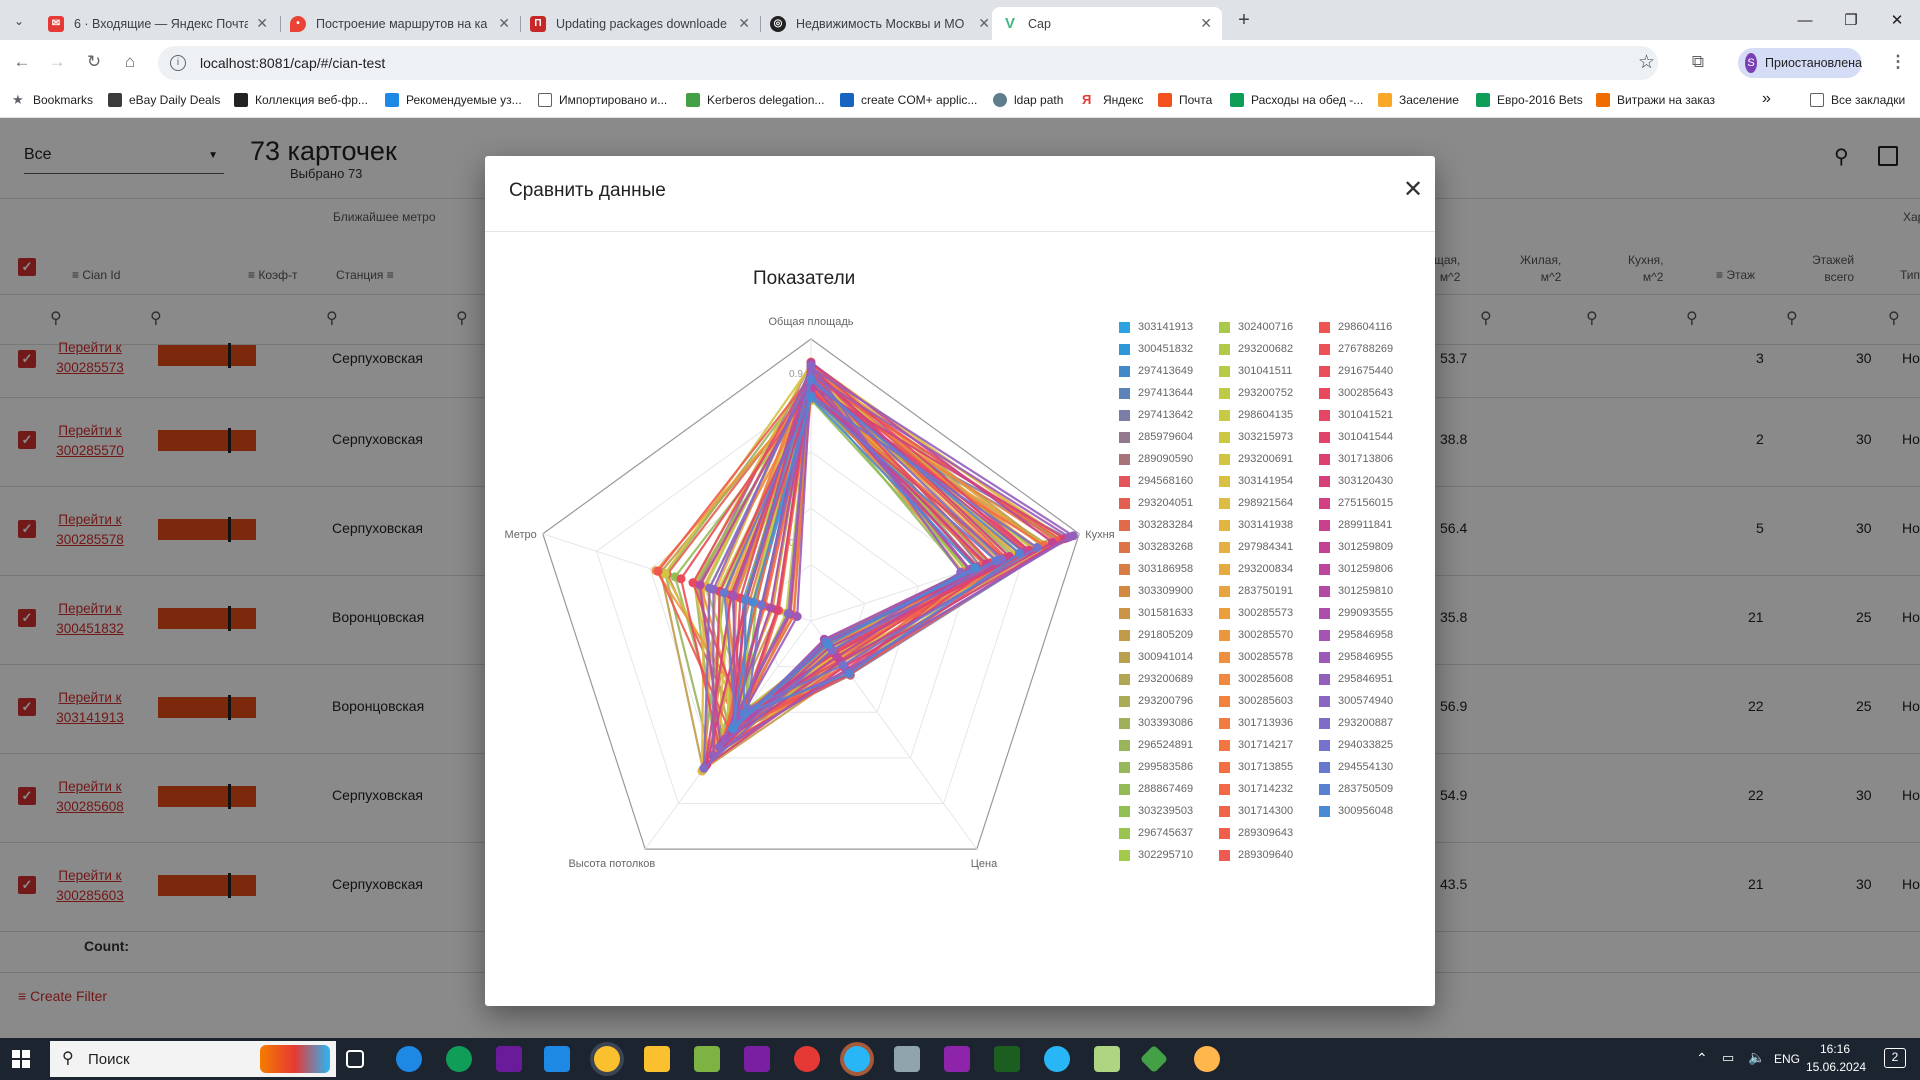 The width and height of the screenshot is (1920, 1080). I want to click on legend-item: 293200691, so click(1256, 459).